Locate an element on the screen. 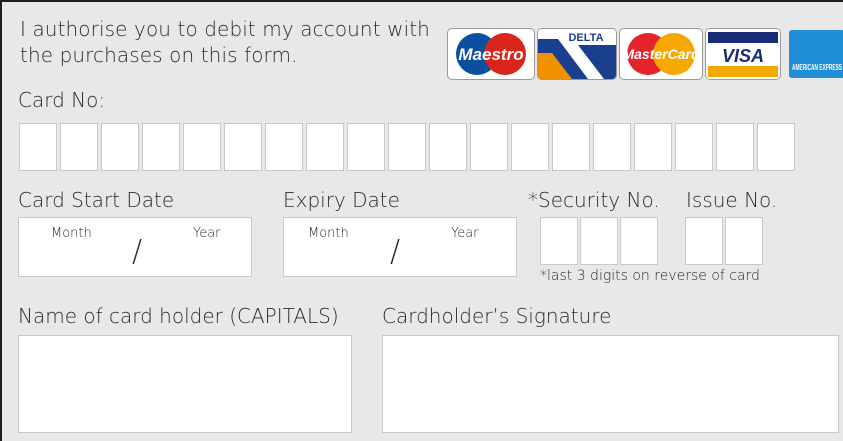 The height and width of the screenshot is (441, 843). visa-wordmark: VISA is located at coordinates (743, 56).